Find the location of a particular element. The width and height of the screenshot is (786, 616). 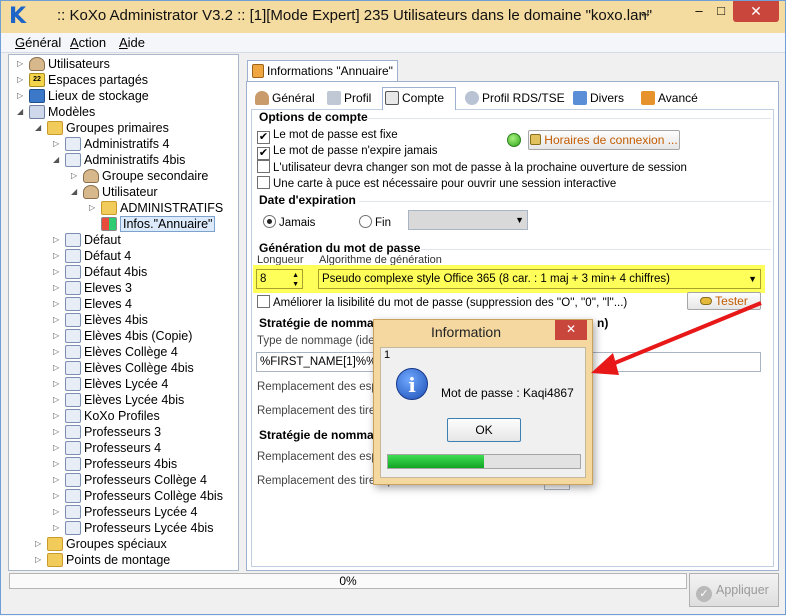

option-never-expires: ✔ Le mot de passe n'expire jamais is located at coordinates (347, 152).